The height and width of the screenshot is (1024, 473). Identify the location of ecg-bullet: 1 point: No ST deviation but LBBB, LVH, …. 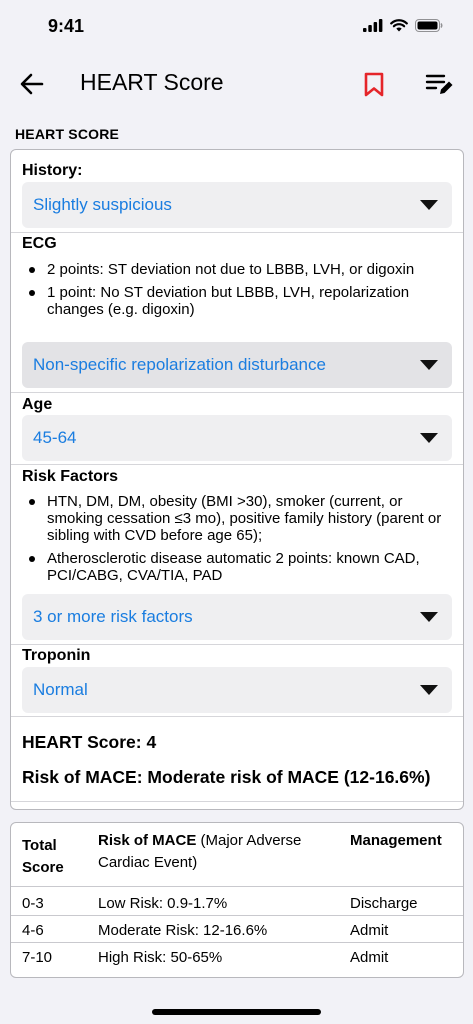
(234, 301).